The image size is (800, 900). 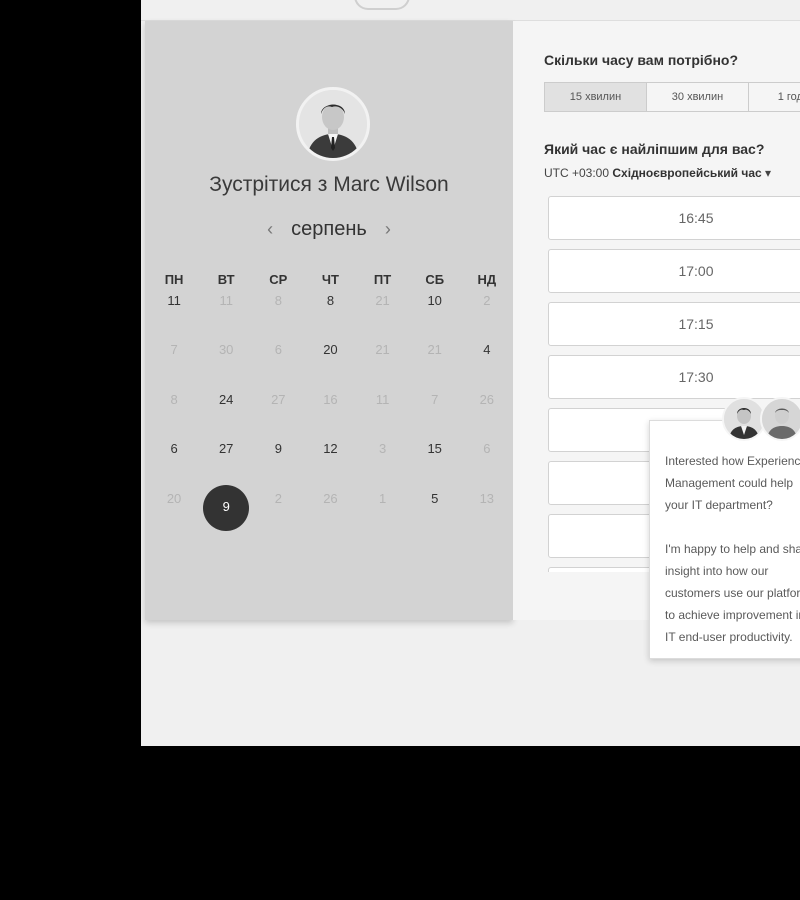 I want to click on calendar-day: 4, so click(x=487, y=361).